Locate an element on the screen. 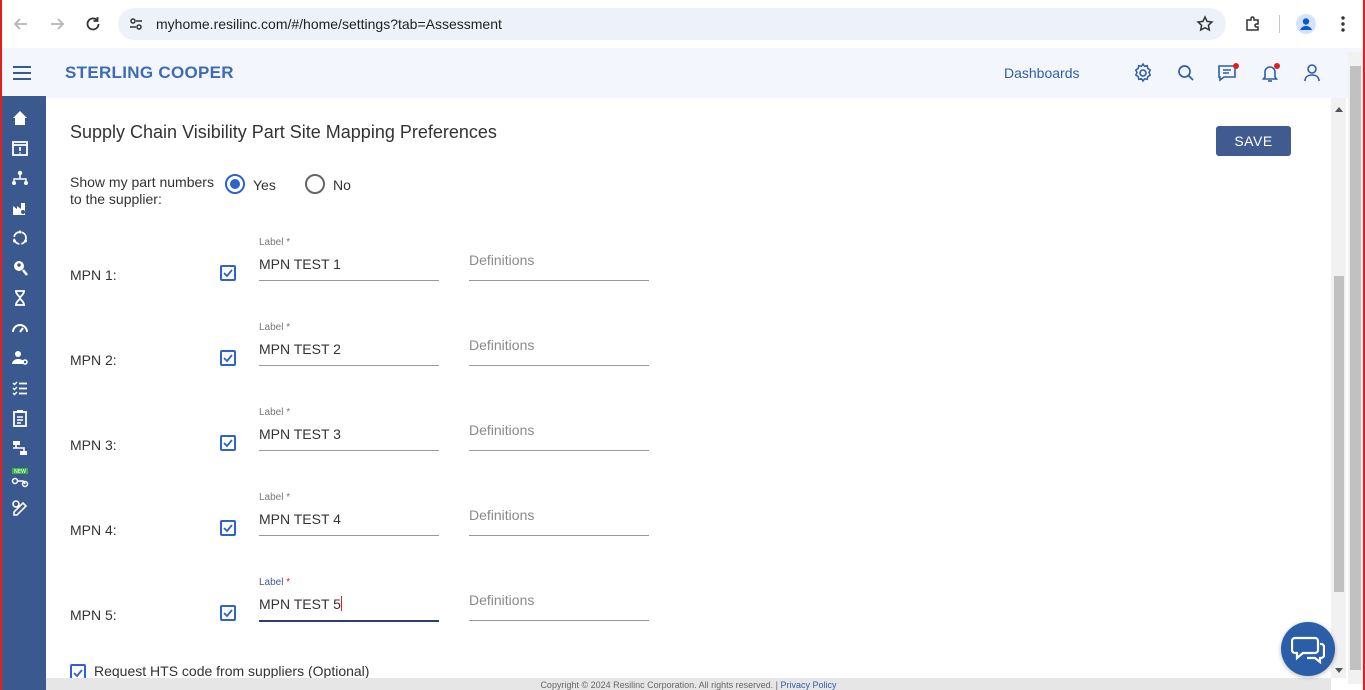 This screenshot has height=690, width=1365. back-icon is located at coordinates (21, 24).